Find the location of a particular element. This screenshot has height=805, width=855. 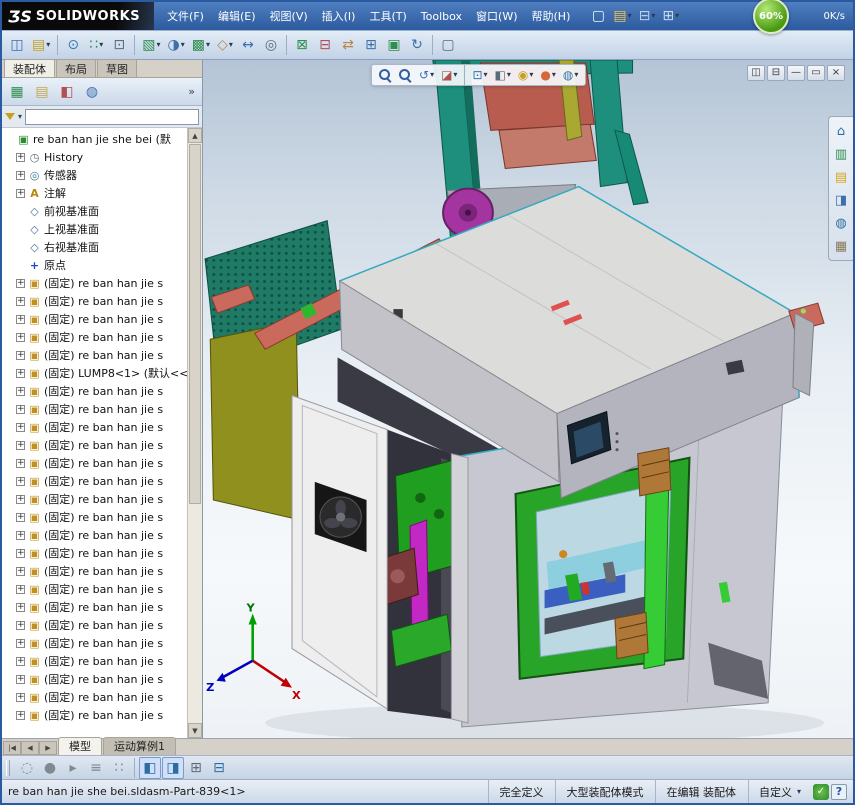

assembly-features-icon: ▩ ▾ is located at coordinates (201, 45).